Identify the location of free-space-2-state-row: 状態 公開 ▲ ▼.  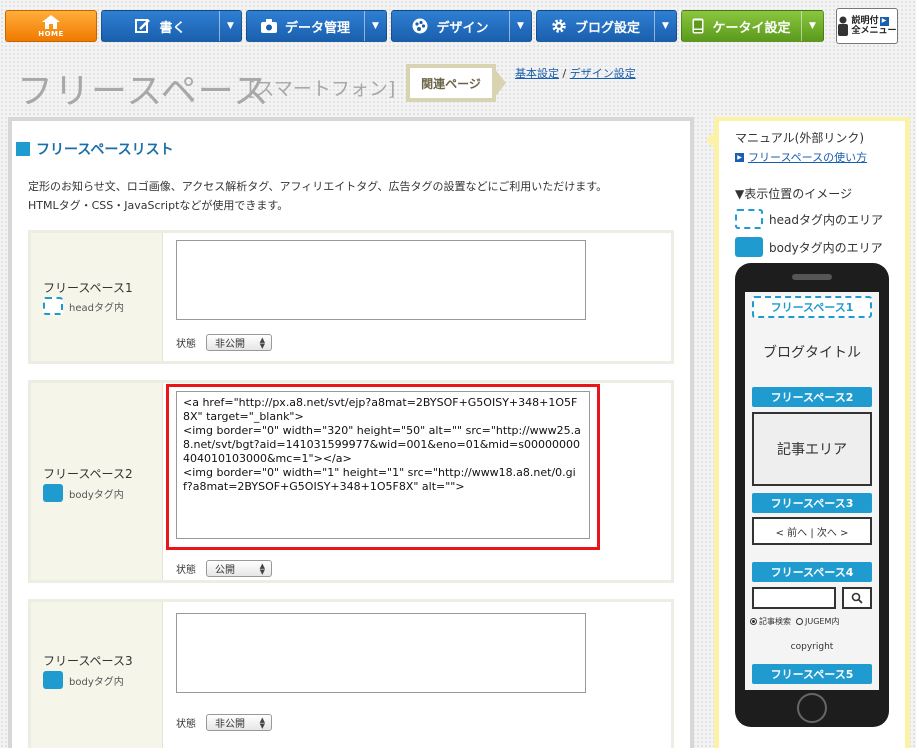
(224, 568).